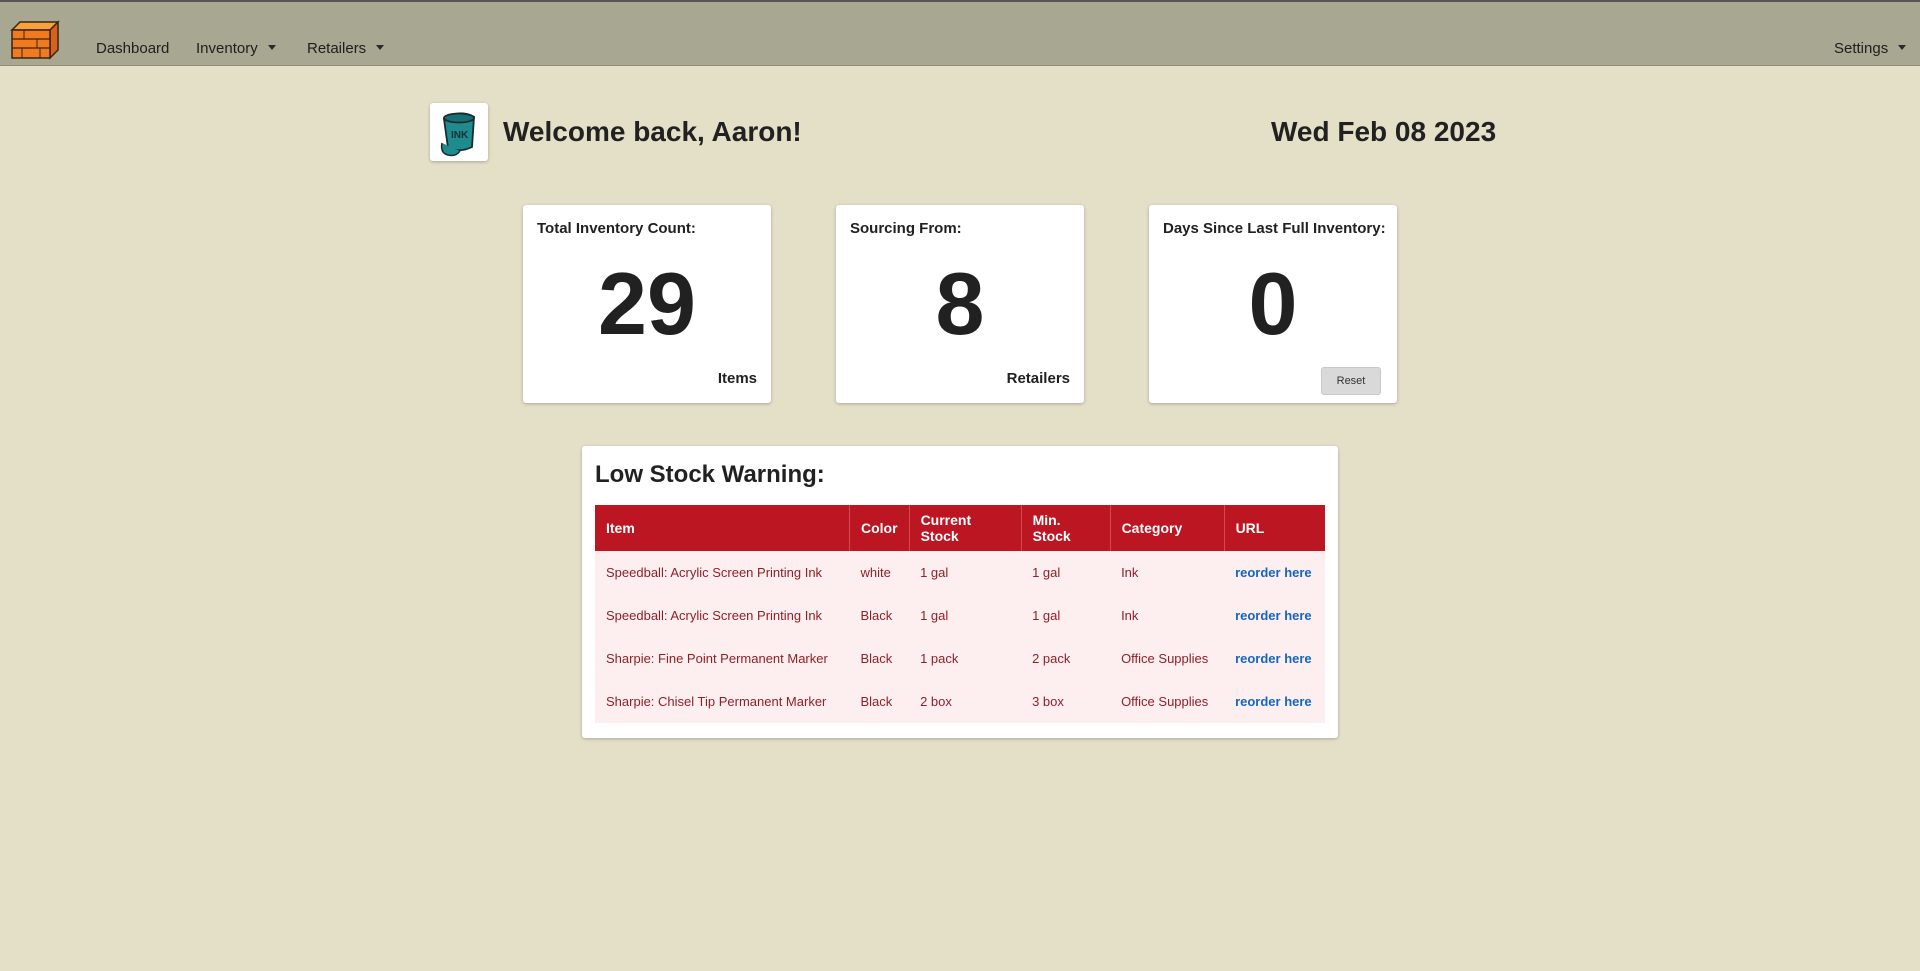  I want to click on inventory-count-card: Total Inventory Count: 29 Items, so click(647, 304).